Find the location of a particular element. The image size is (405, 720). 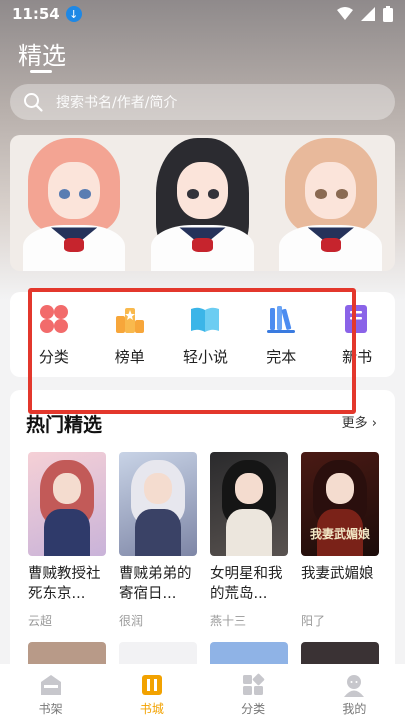

book-card: 女明星和我的荒岛... 燕十三 is located at coordinates (249, 540).